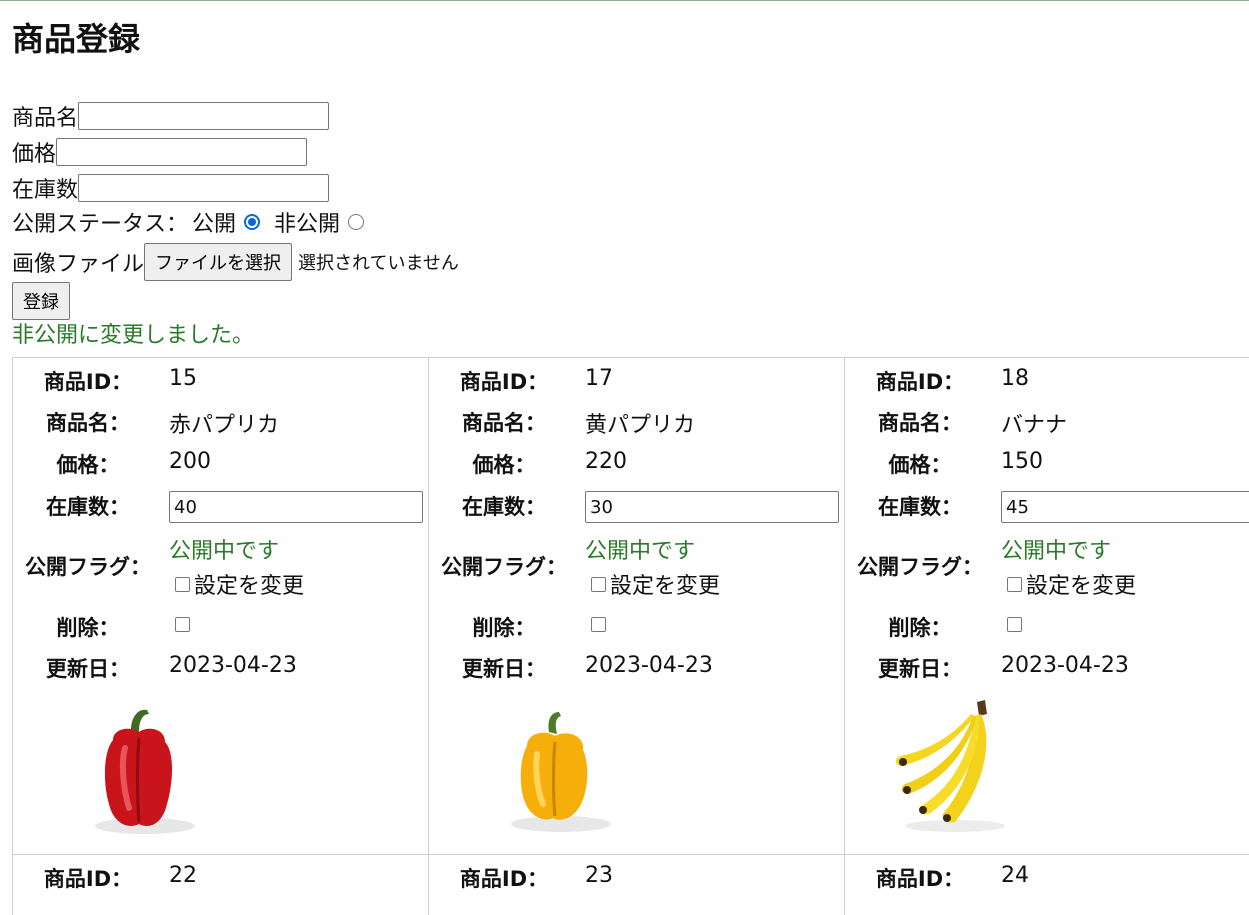 The image size is (1249, 915). I want to click on status-label: 公開ステータス：, so click(100, 224).